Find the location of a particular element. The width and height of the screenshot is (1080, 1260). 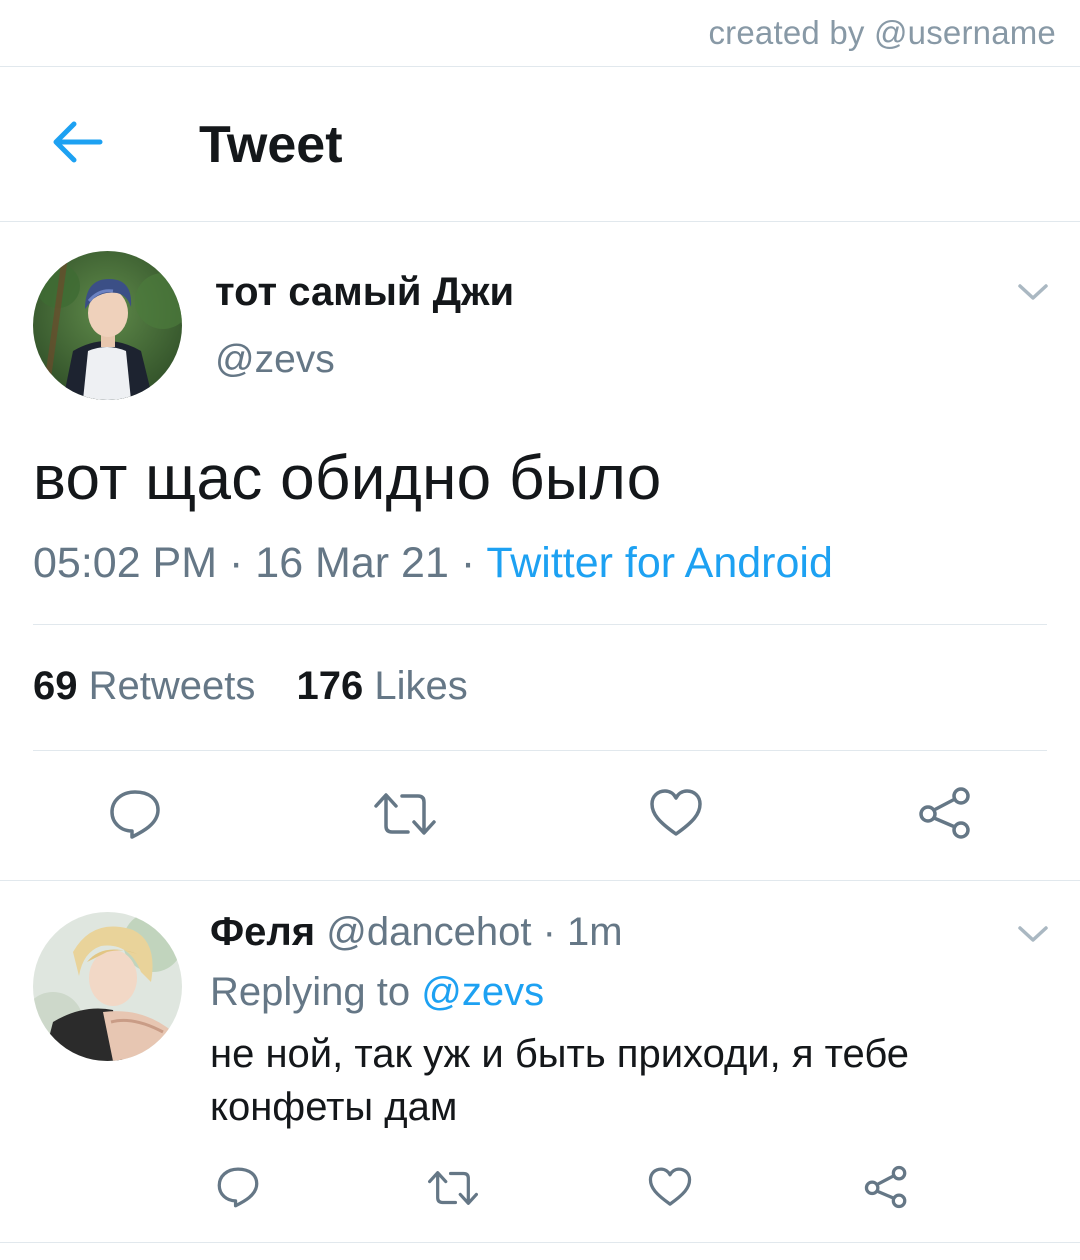

likes-label: Likes is located at coordinates (421, 686).